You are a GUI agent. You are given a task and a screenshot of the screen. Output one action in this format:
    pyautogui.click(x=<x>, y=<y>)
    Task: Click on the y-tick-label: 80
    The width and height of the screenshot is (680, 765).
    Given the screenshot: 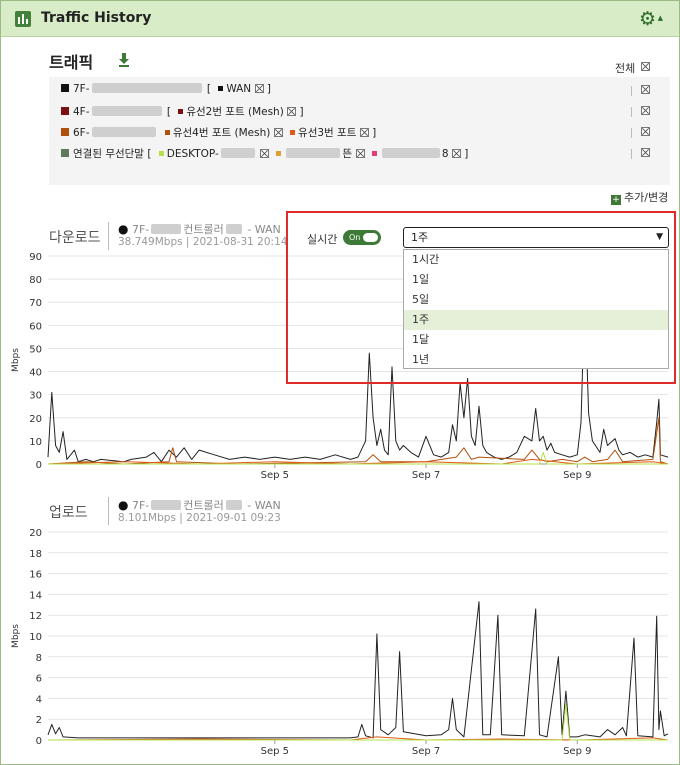 What is the action you would take?
    pyautogui.click(x=35, y=280)
    